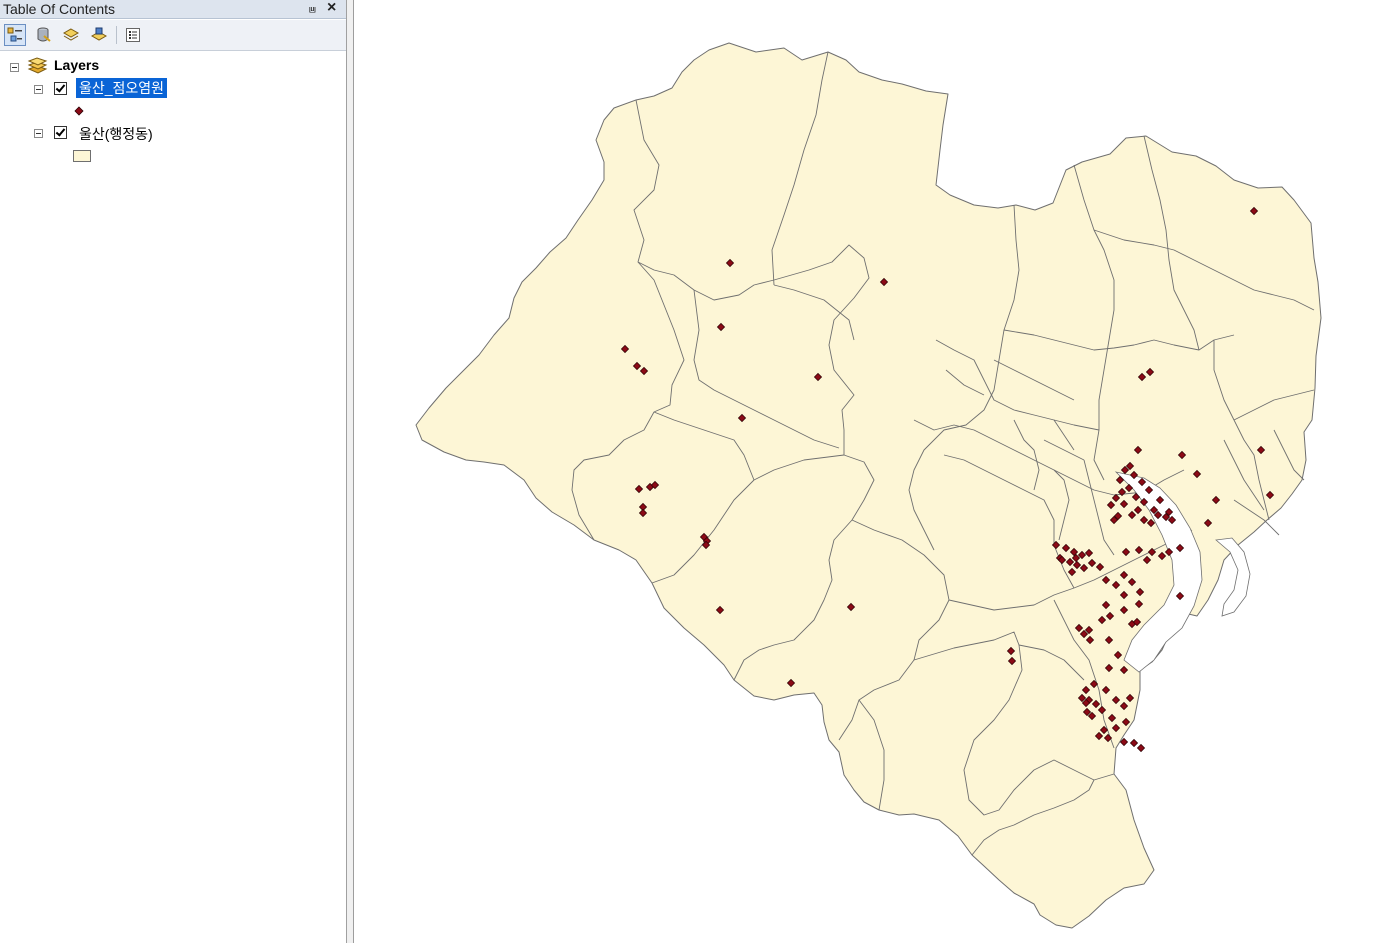 Image resolution: width=1378 pixels, height=947 pixels. I want to click on list-by-drawing-order-button, so click(15, 35).